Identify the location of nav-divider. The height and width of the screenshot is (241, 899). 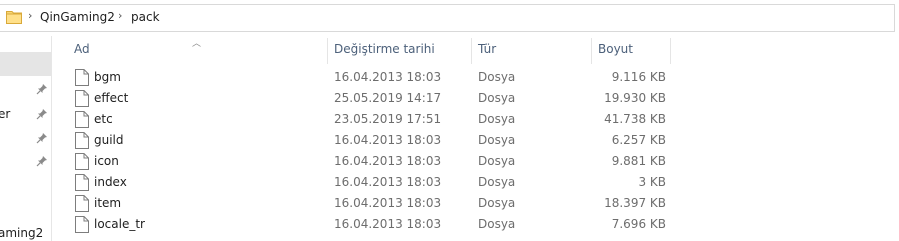
(51, 138).